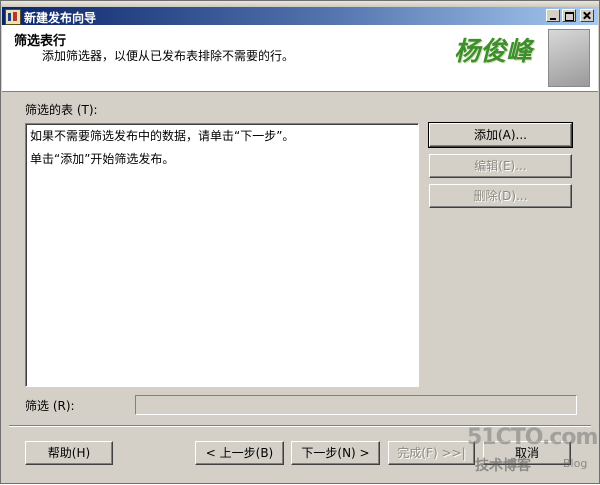 The height and width of the screenshot is (485, 600). Describe the element at coordinates (300, 426) in the screenshot. I see `footer-divider` at that location.